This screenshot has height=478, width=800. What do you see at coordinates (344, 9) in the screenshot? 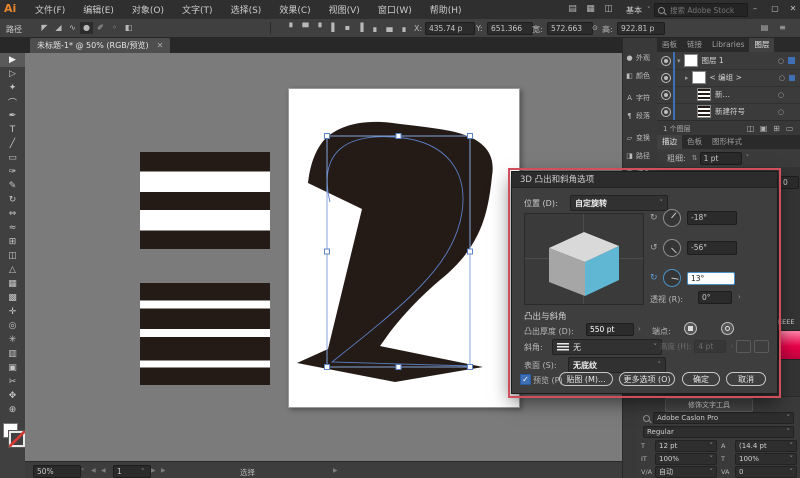
I see `menu-view: 视图(V)` at bounding box center [344, 9].